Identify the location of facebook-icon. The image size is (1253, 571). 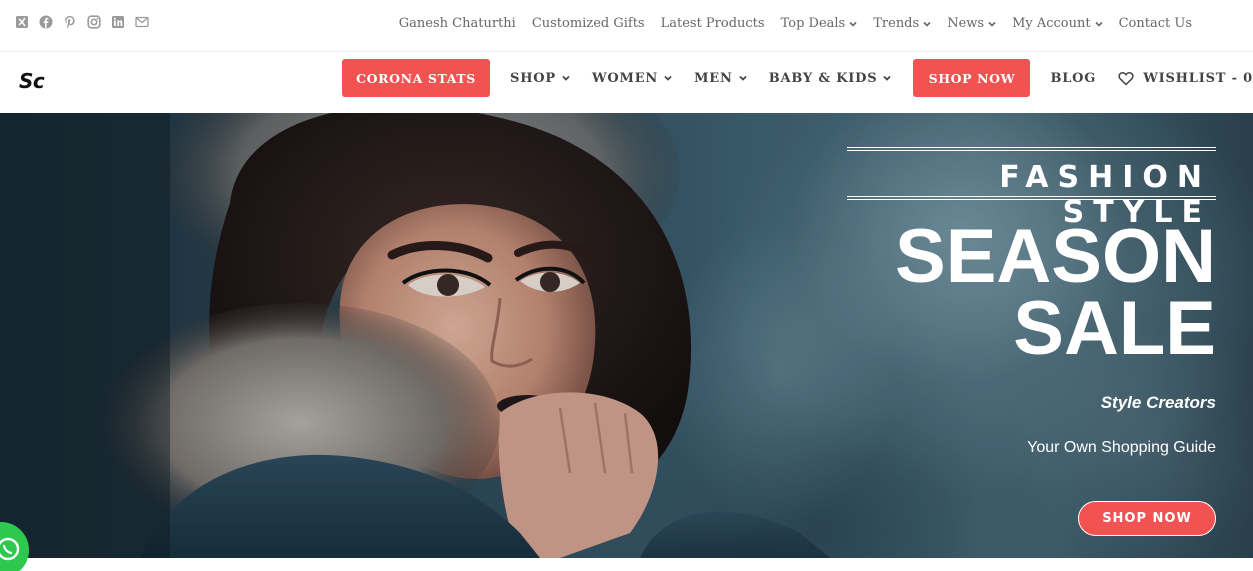
(46, 22).